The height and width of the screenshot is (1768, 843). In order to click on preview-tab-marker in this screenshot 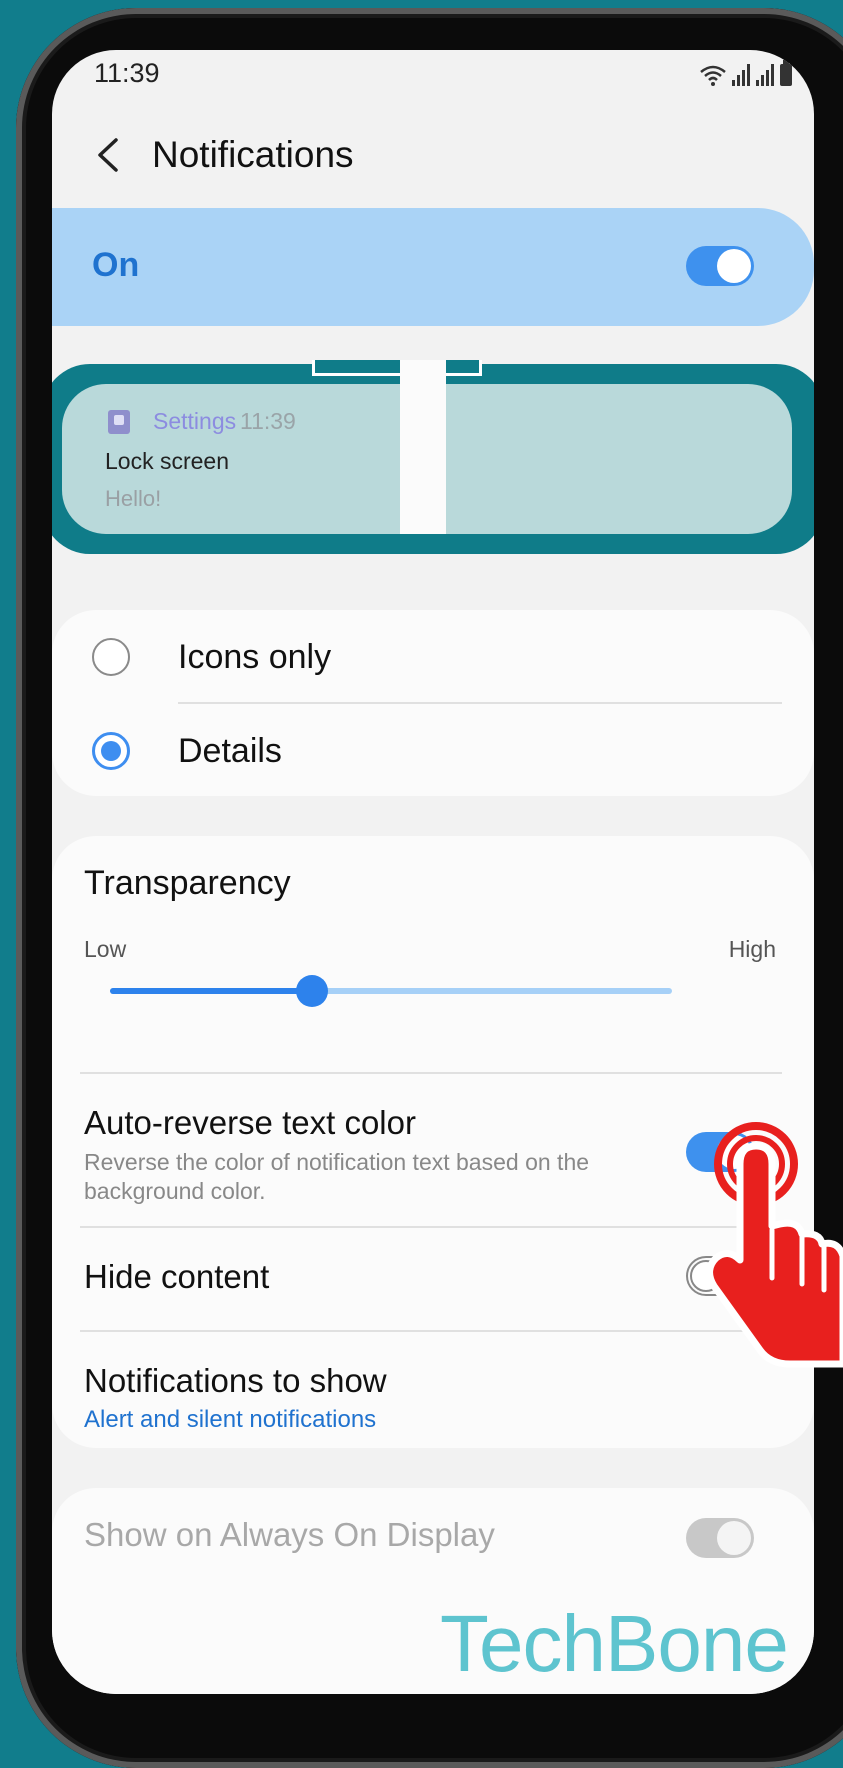, I will do `click(397, 368)`.